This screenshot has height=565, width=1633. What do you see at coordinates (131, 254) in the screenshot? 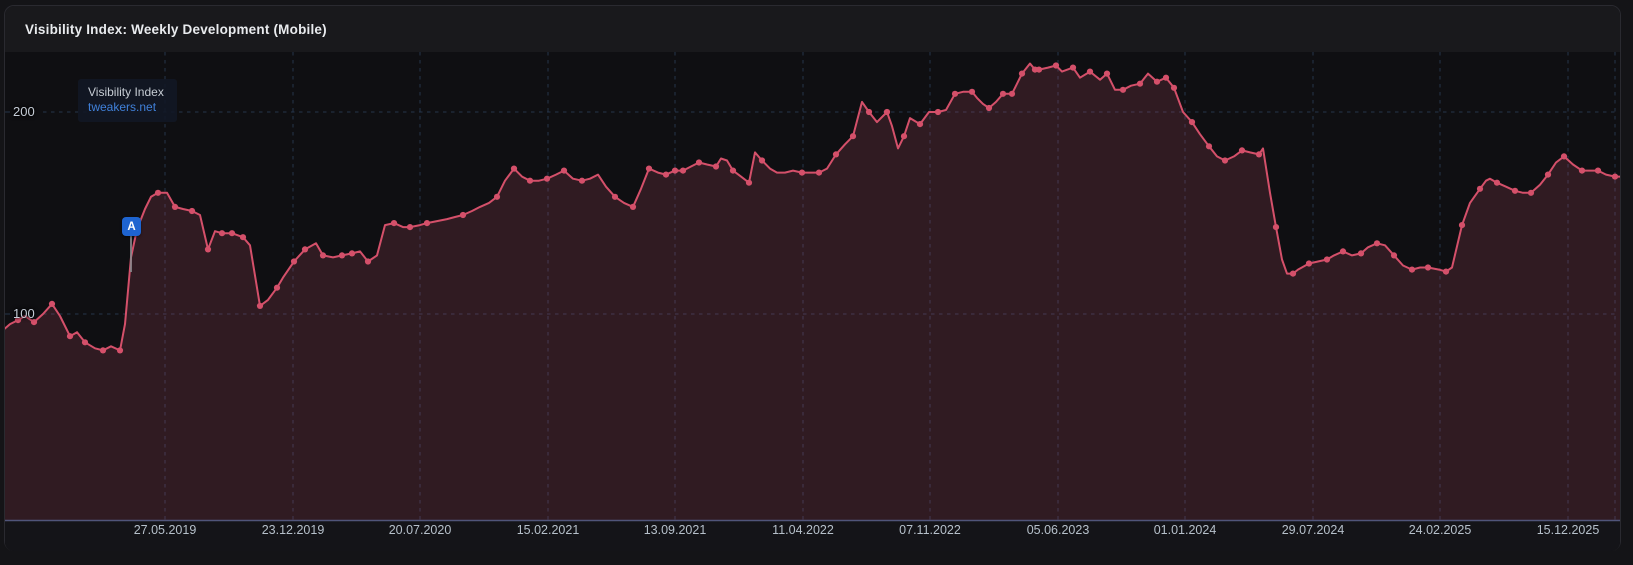
I see `event-pin-stem` at bounding box center [131, 254].